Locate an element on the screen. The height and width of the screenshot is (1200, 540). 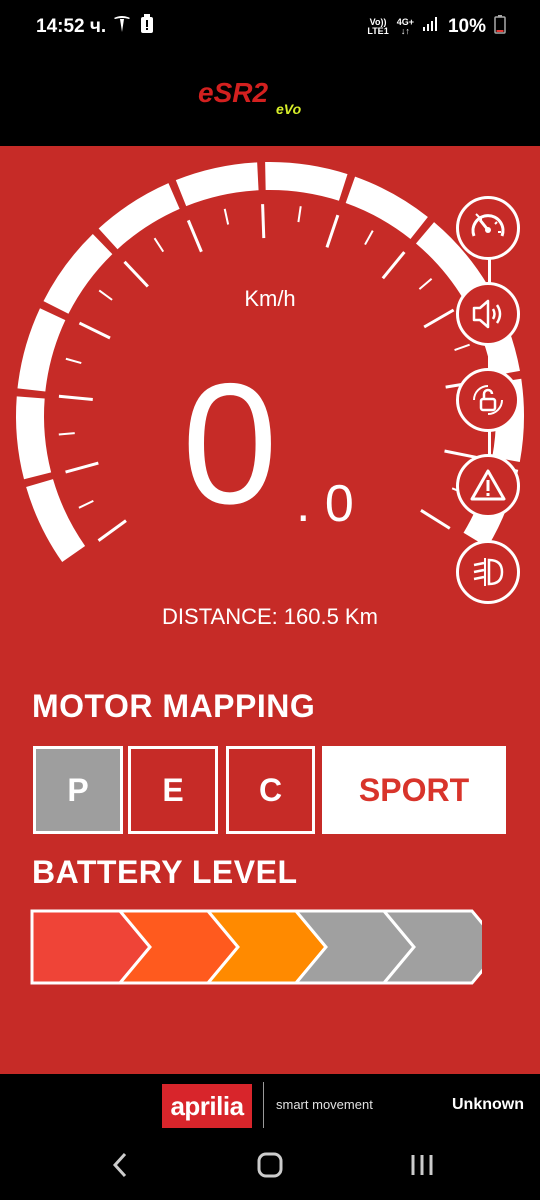
home-button is located at coordinates (270, 1165).